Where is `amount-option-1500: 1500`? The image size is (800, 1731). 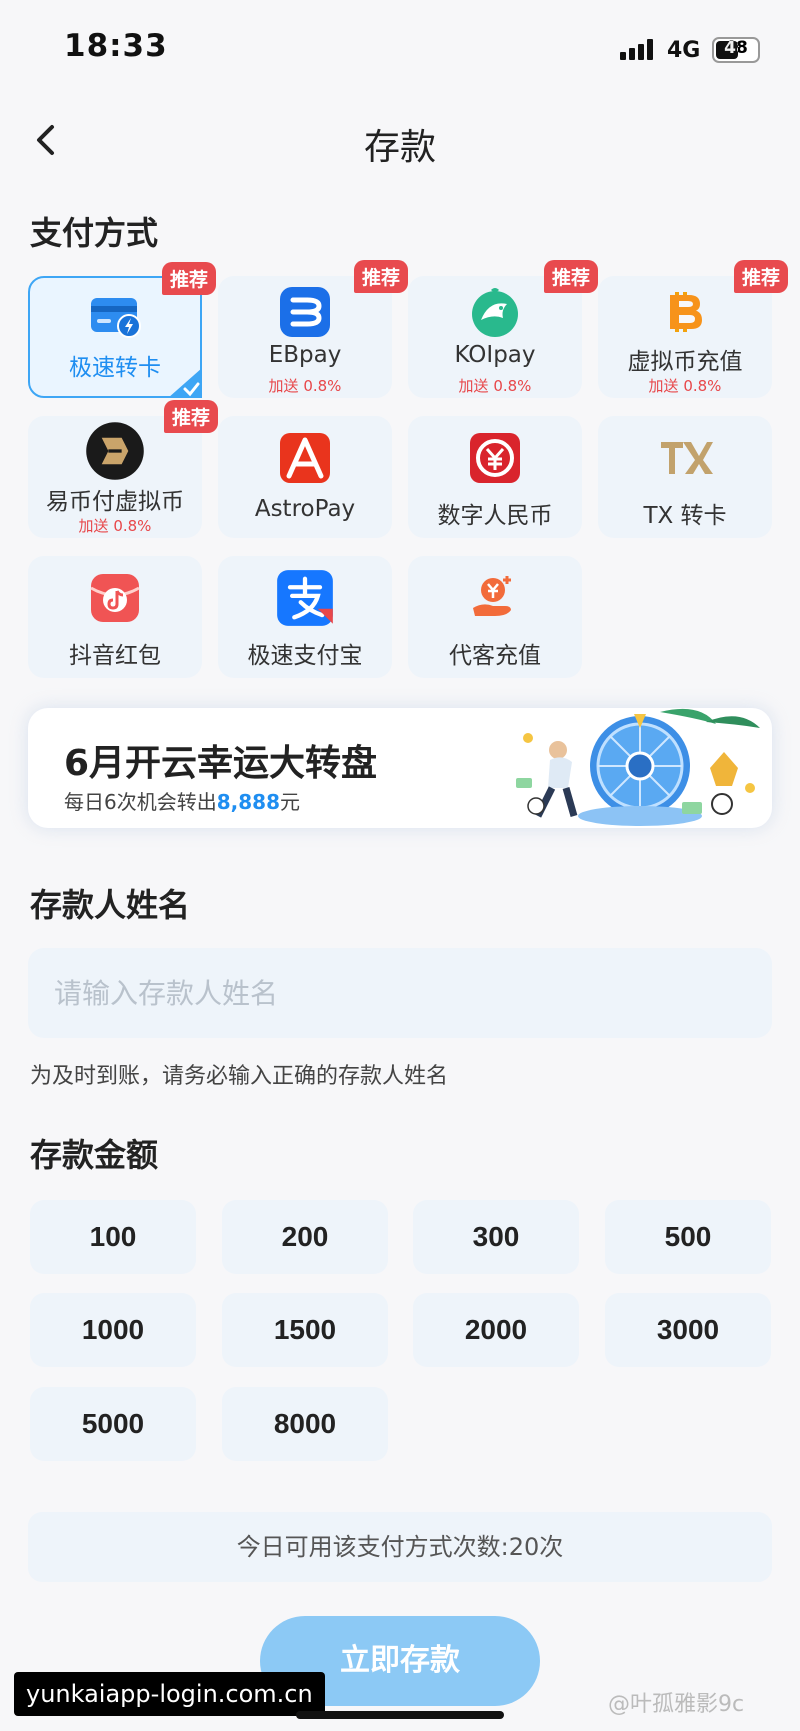
amount-option-1500: 1500 is located at coordinates (305, 1330).